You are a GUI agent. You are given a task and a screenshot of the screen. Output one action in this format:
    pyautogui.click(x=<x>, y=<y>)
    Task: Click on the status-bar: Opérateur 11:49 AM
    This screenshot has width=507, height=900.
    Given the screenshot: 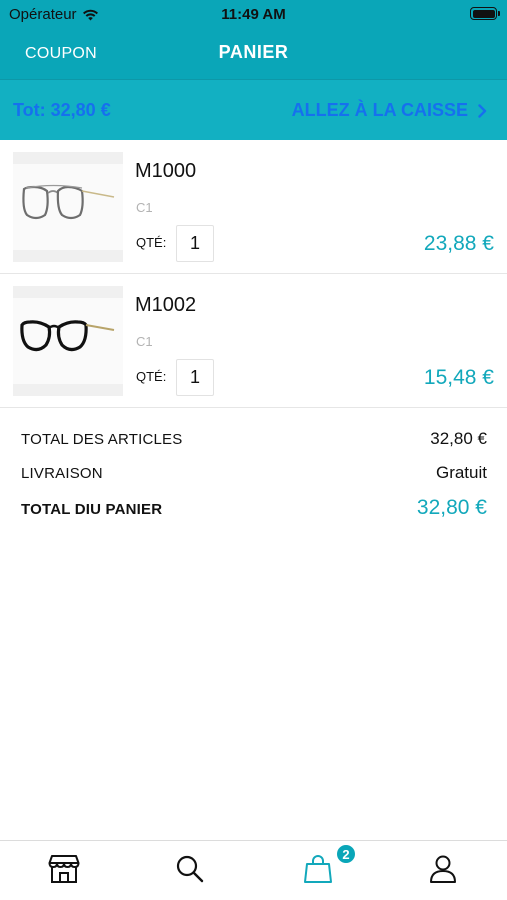 What is the action you would take?
    pyautogui.click(x=253, y=14)
    